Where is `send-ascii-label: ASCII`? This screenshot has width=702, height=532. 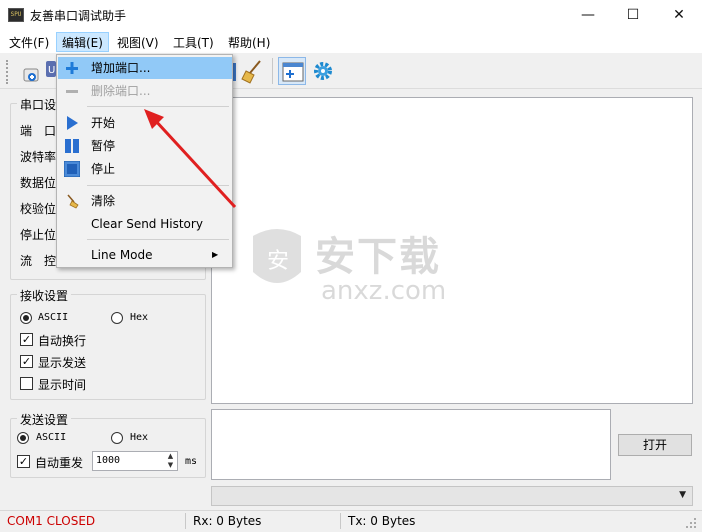 send-ascii-label: ASCII is located at coordinates (51, 437).